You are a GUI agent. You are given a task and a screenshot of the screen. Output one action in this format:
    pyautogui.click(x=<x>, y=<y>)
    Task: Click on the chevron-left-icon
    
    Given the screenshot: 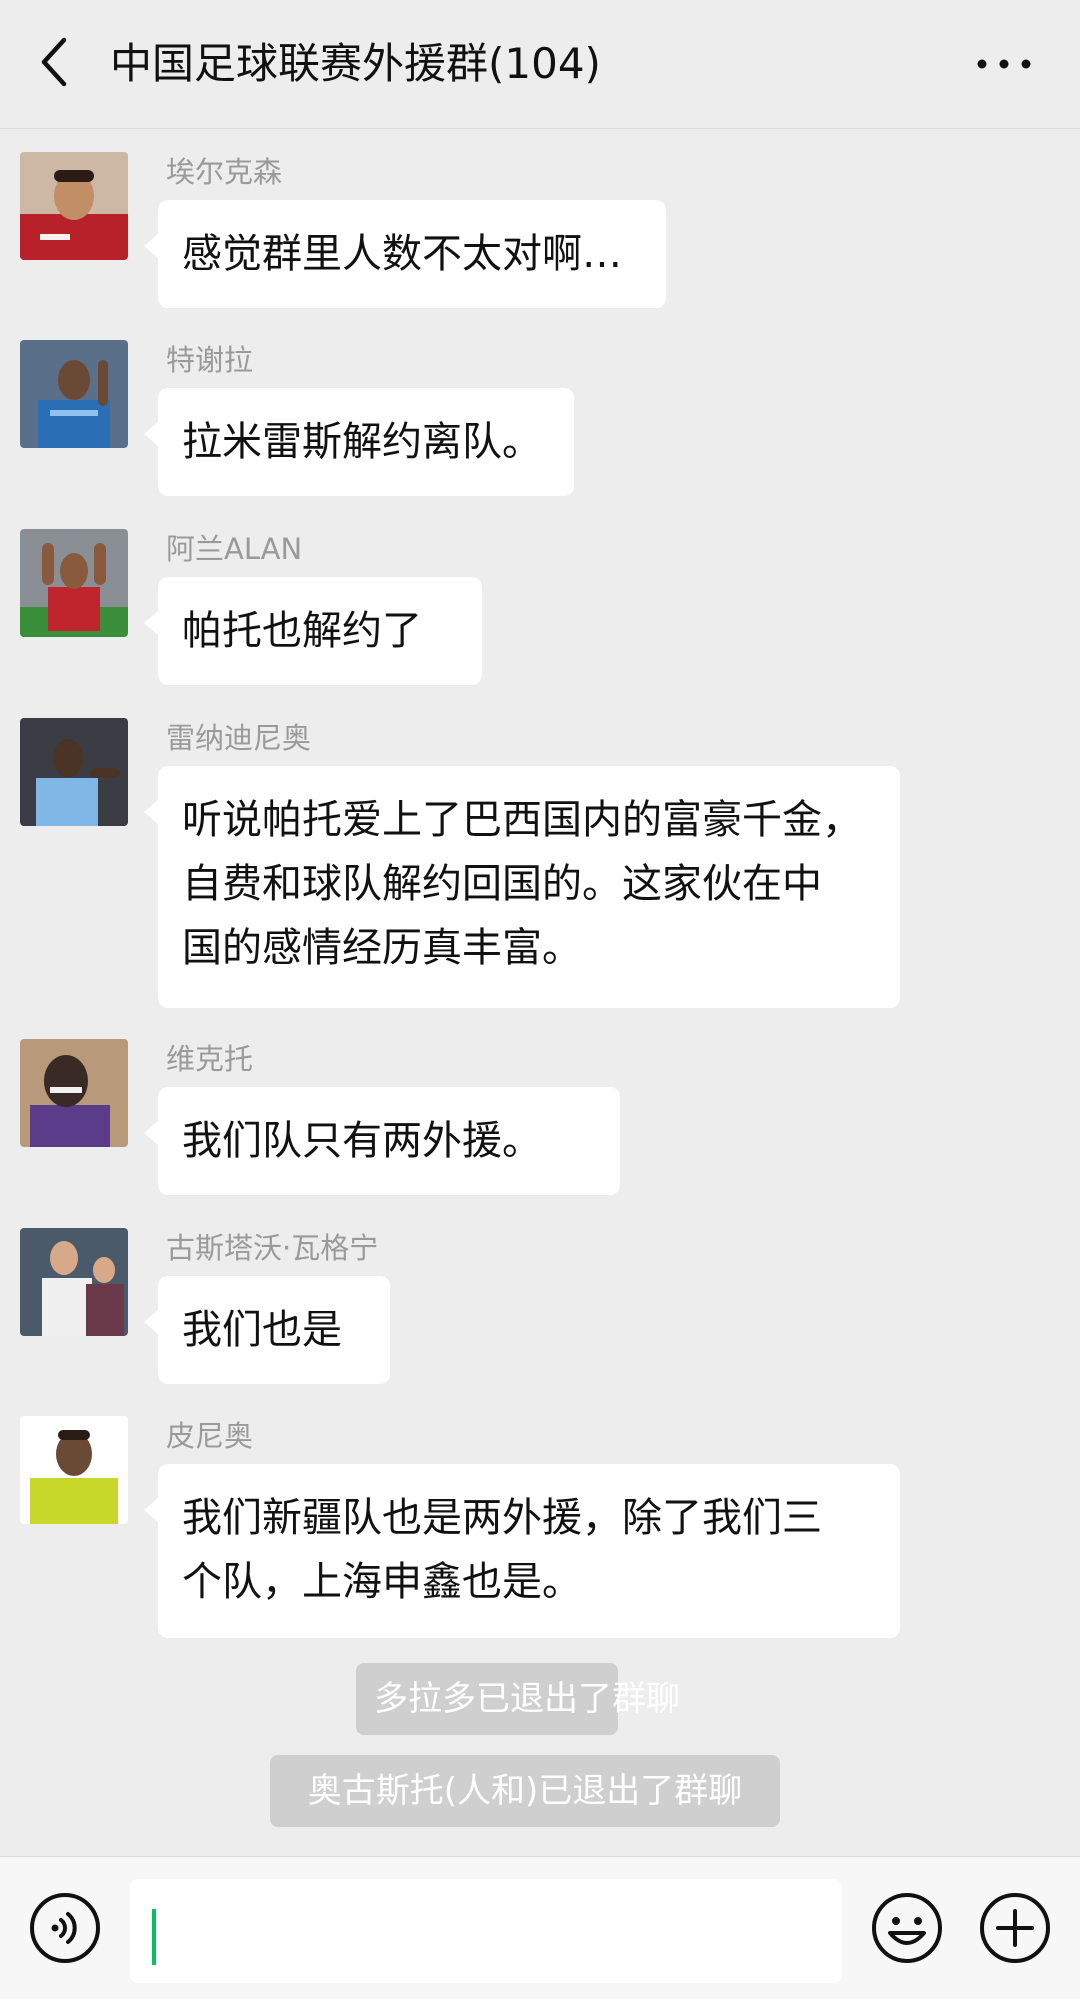 What is the action you would take?
    pyautogui.click(x=54, y=62)
    